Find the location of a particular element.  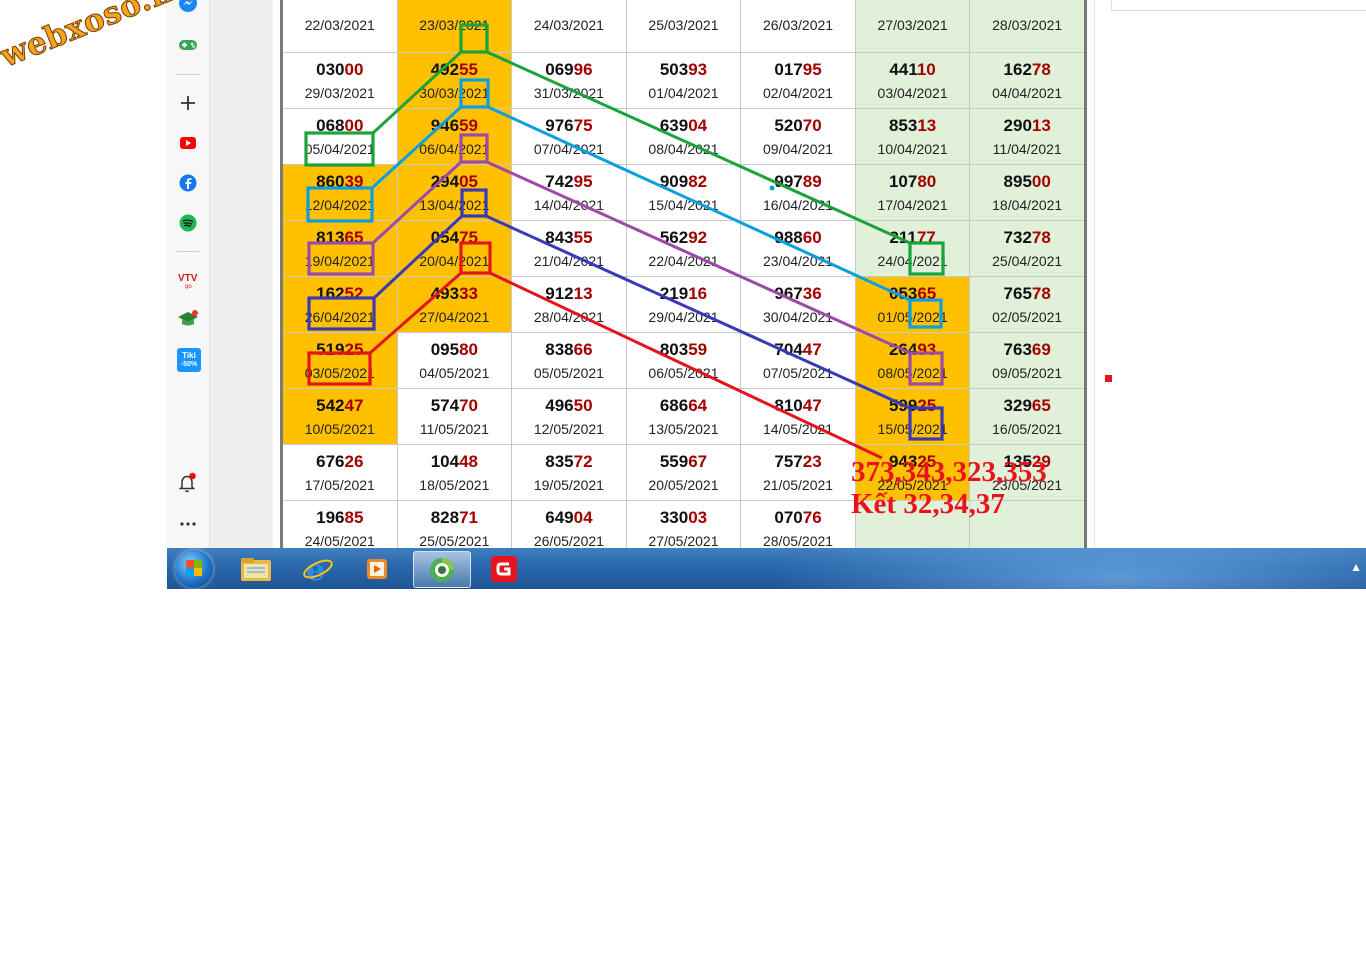

number-tail: 50 is located at coordinates (583, 405).